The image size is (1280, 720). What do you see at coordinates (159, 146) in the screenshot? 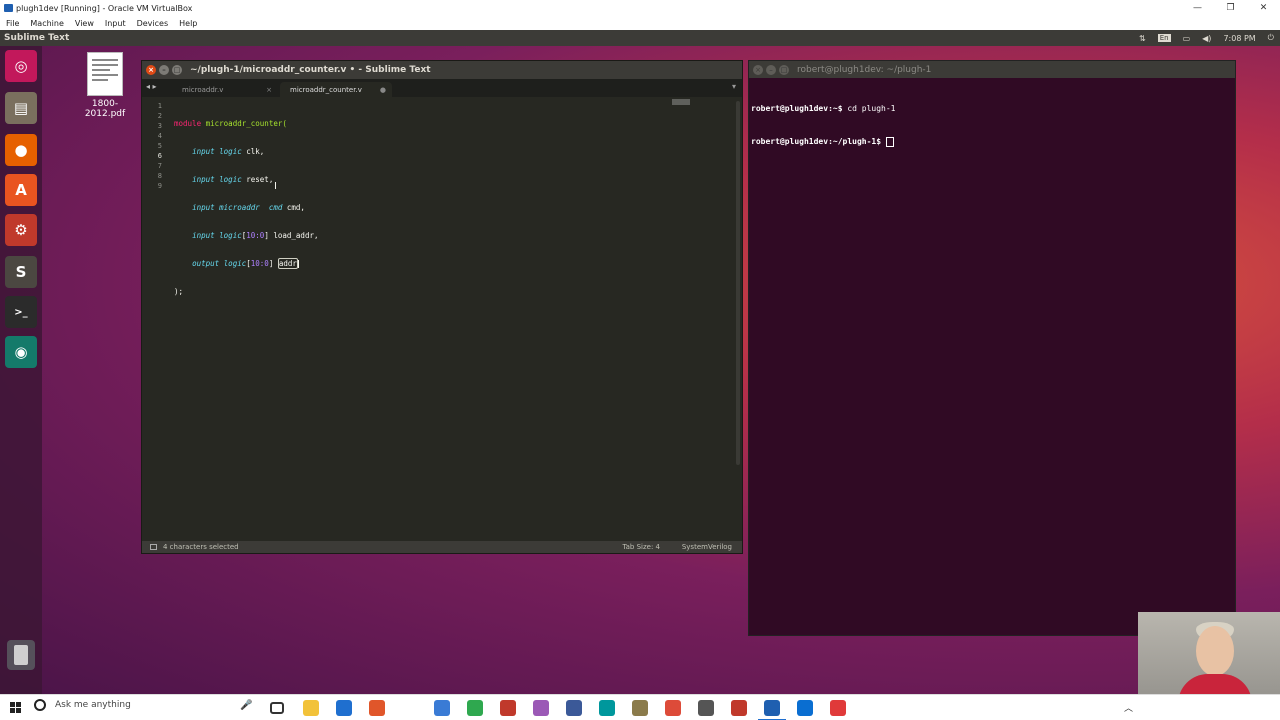
I see `line-number: 5` at bounding box center [159, 146].